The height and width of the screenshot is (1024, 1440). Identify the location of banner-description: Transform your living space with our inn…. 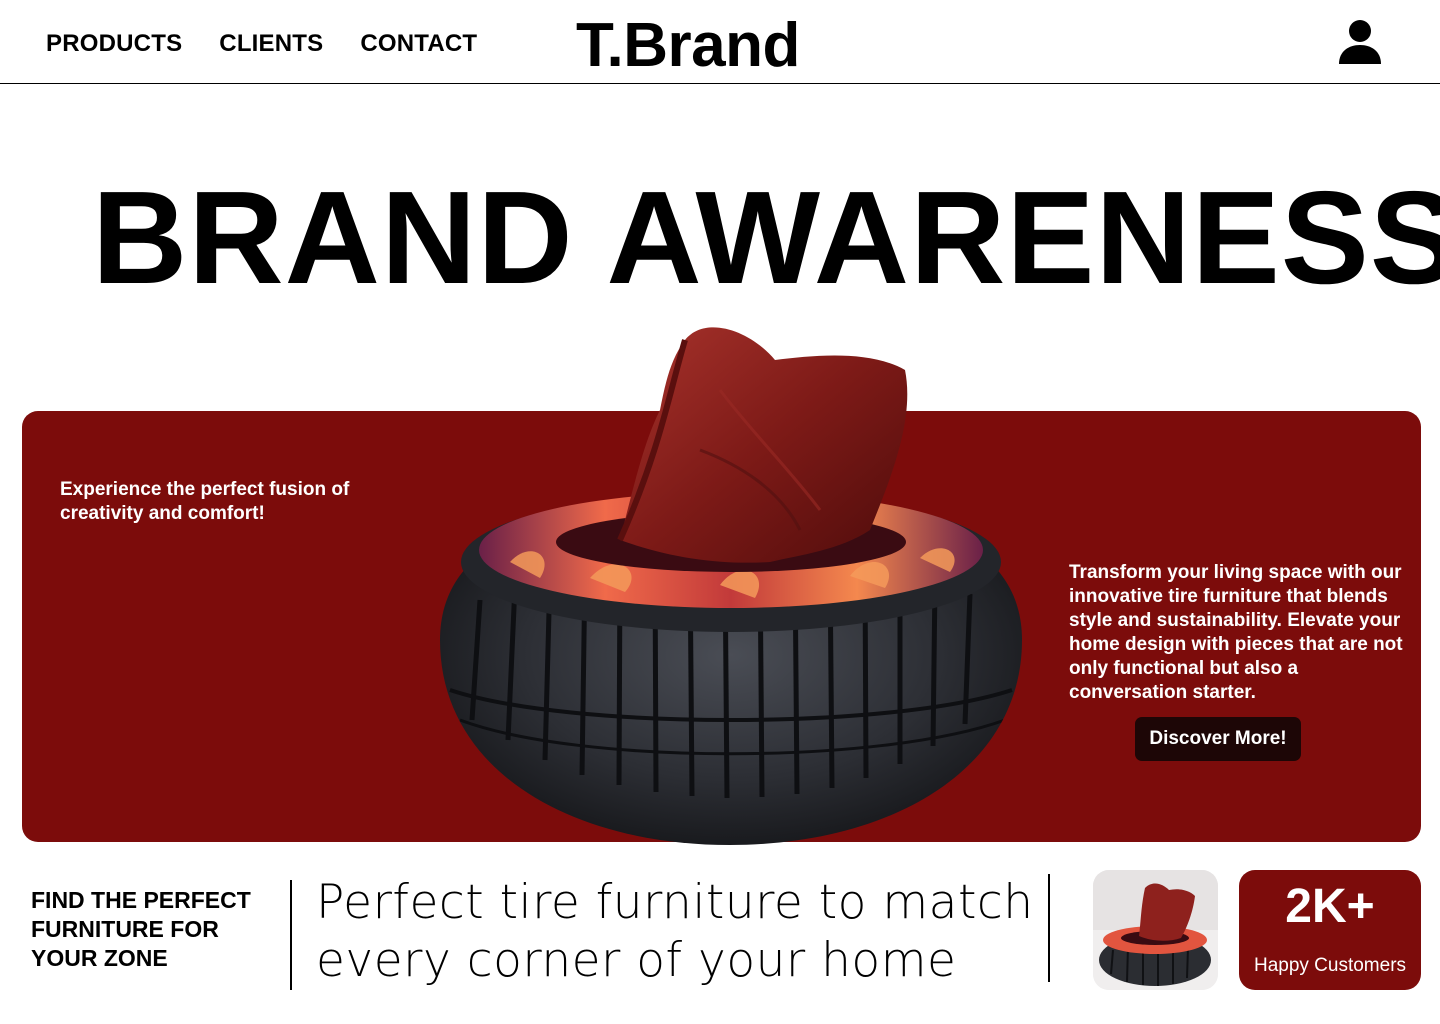
(1236, 632).